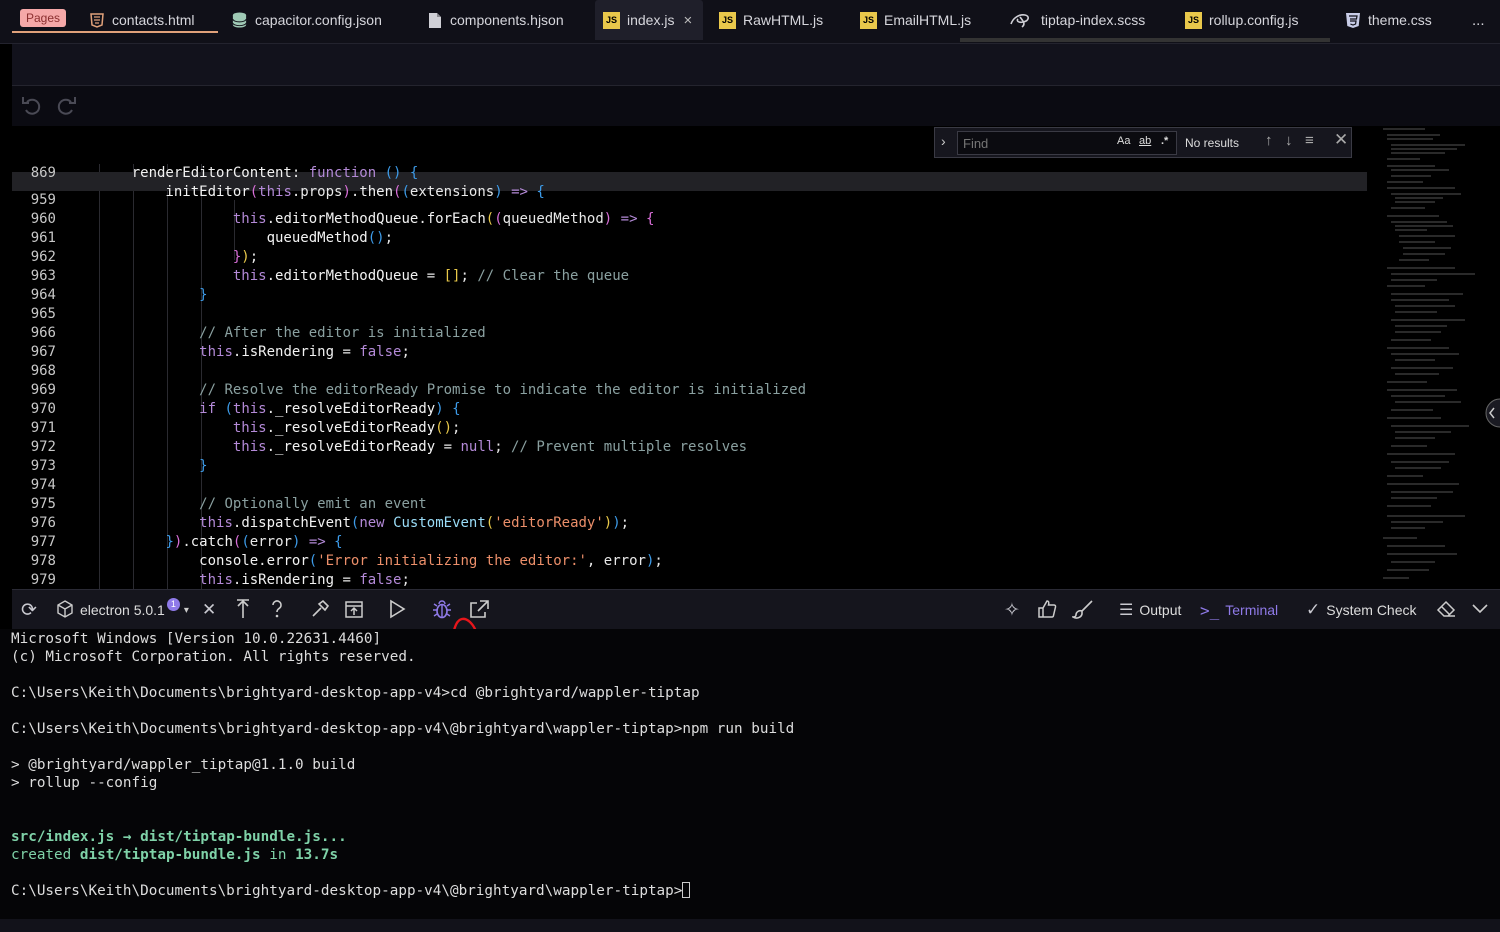 Image resolution: width=1500 pixels, height=932 pixels. Describe the element at coordinates (1210, 610) in the screenshot. I see `terminal-icon: >_` at that location.